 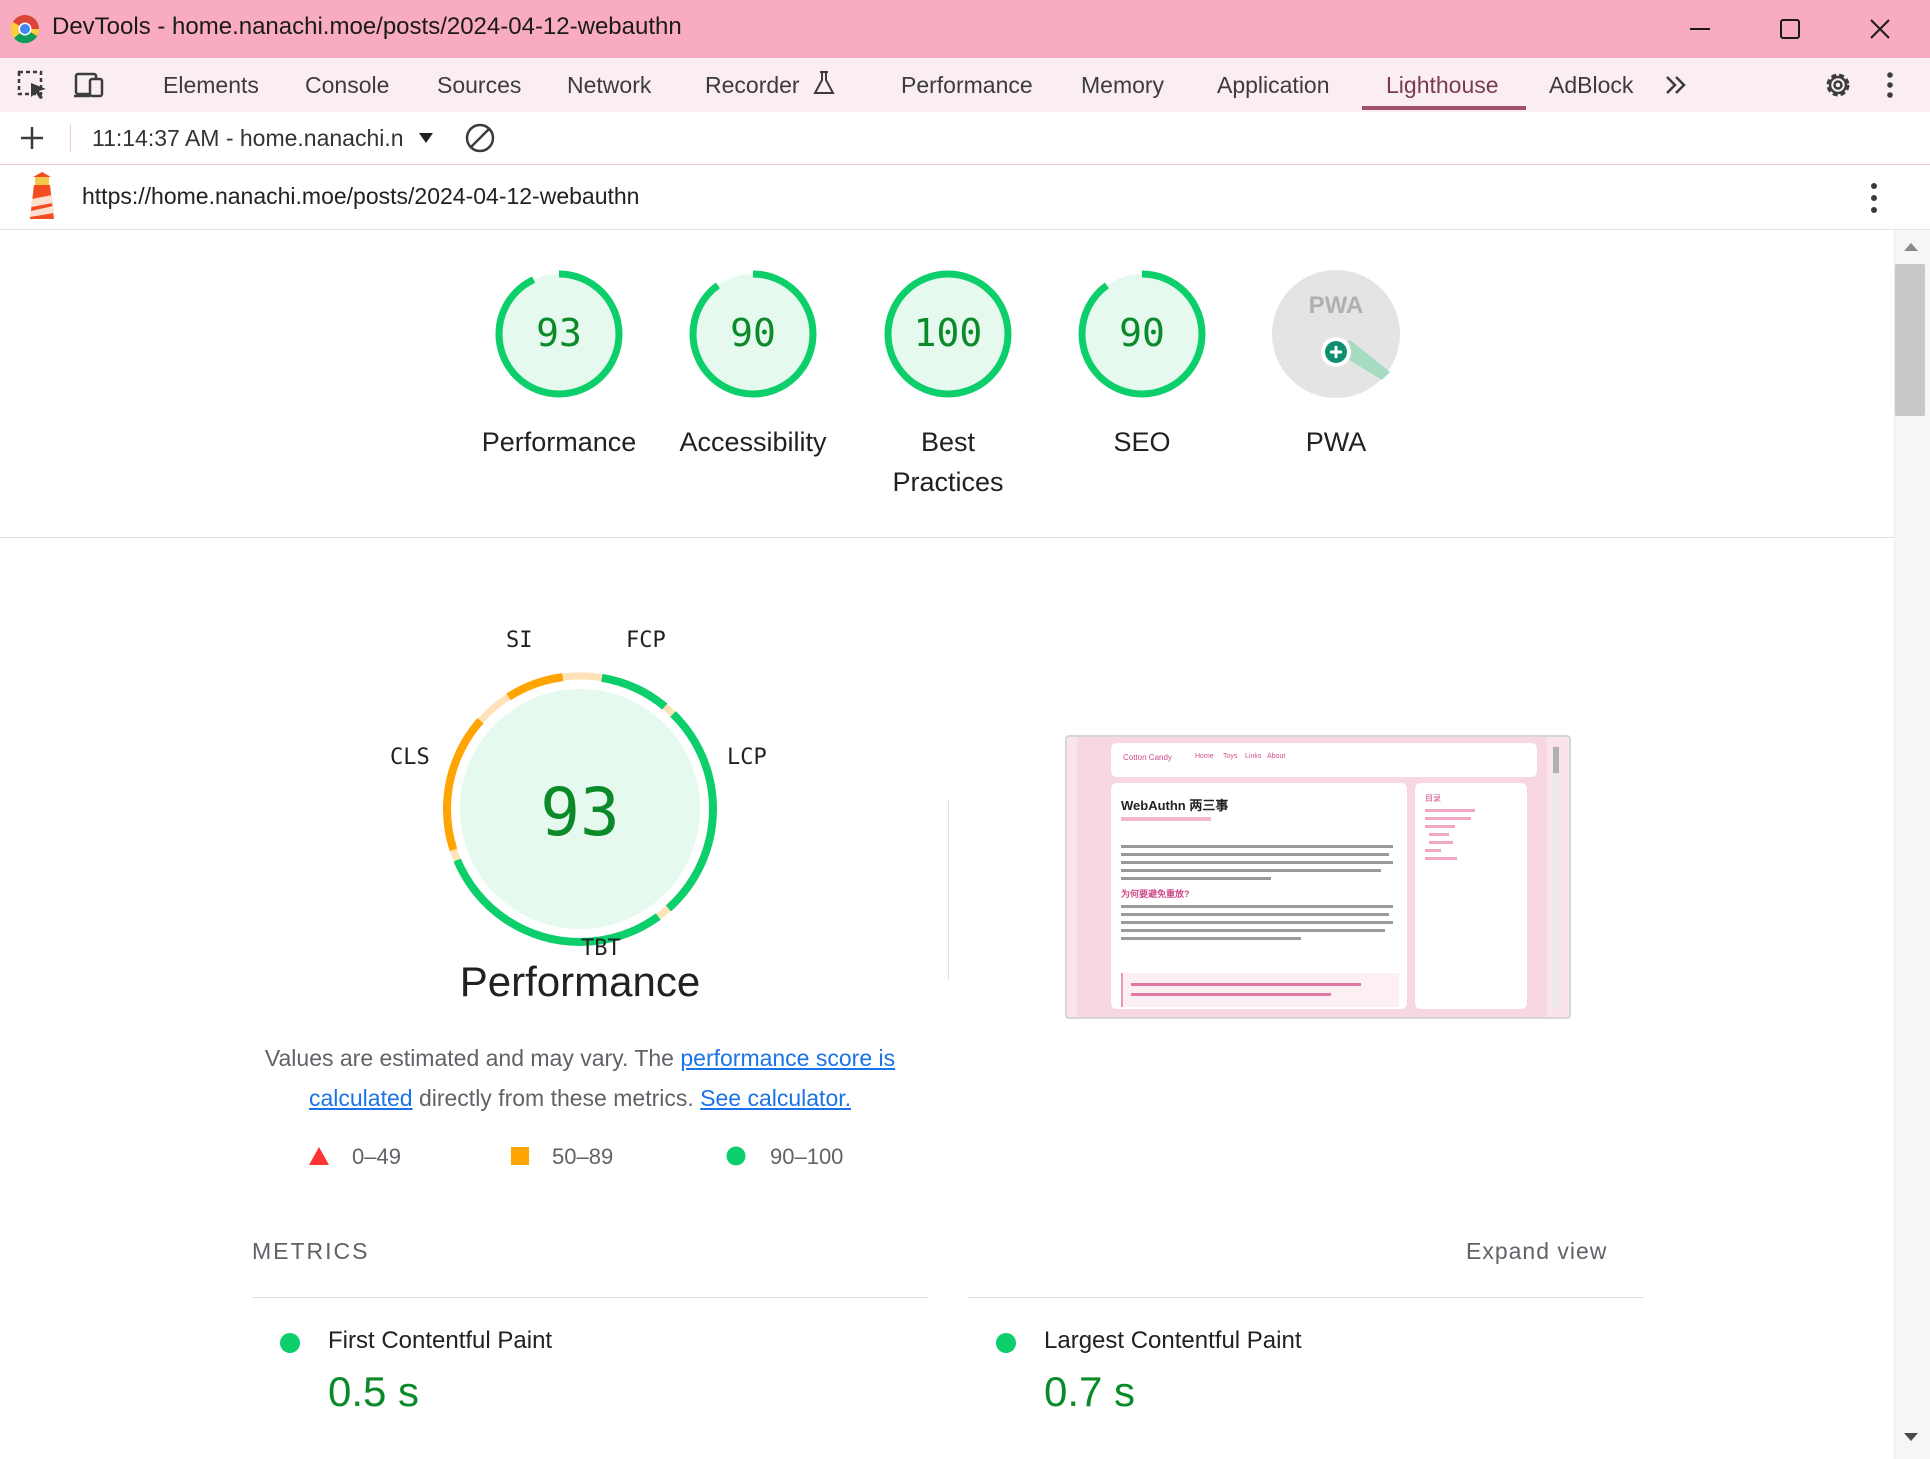 What do you see at coordinates (1142, 442) in the screenshot?
I see `gauge-label-seo: SEO` at bounding box center [1142, 442].